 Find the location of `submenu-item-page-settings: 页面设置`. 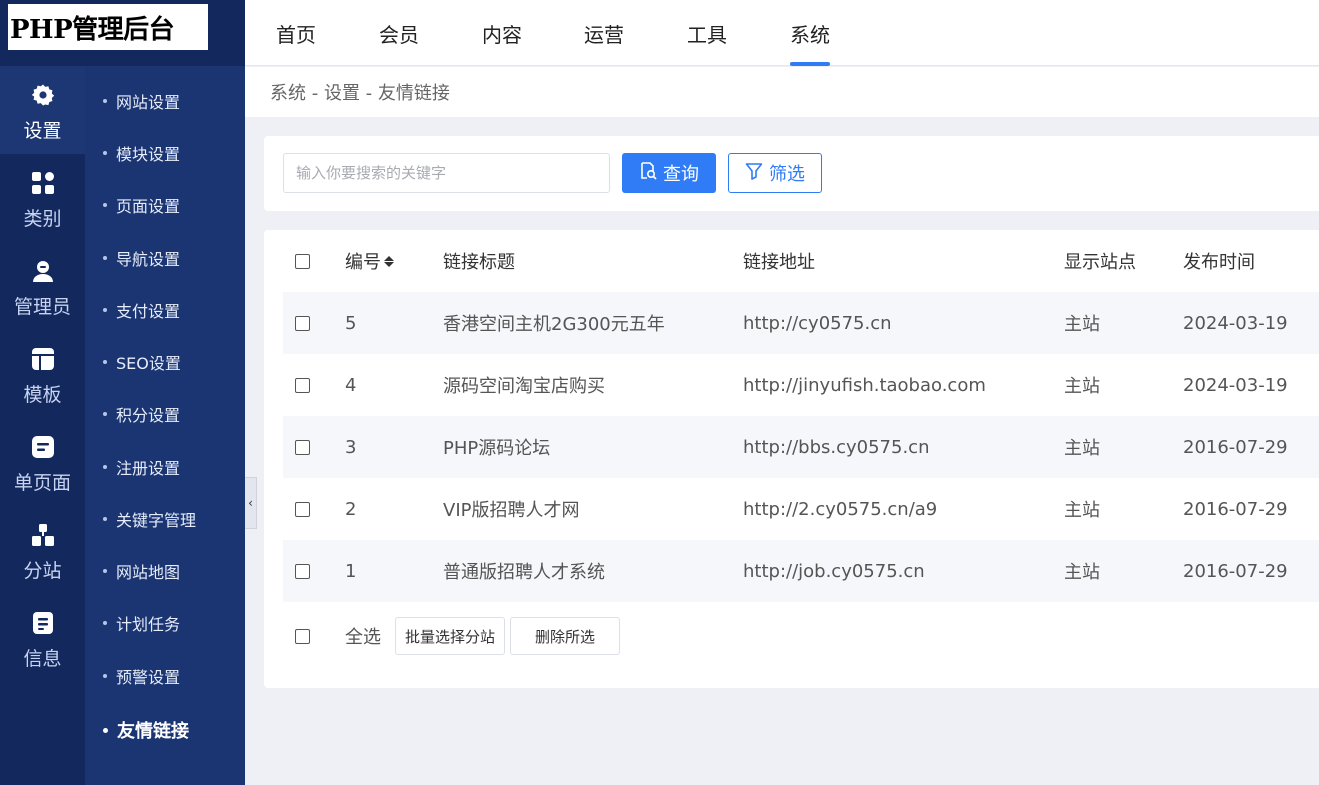

submenu-item-page-settings: 页面设置 is located at coordinates (141, 205).